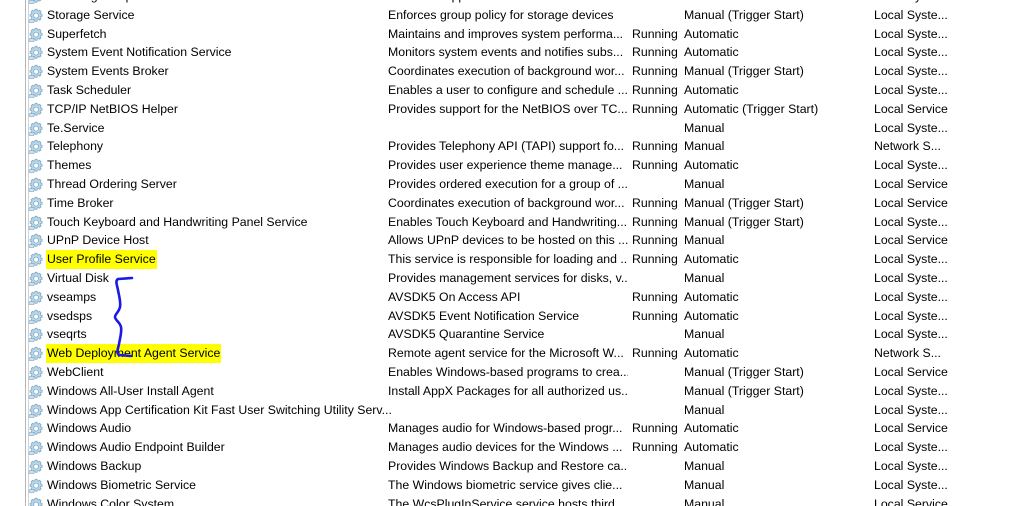 This screenshot has height=506, width=1024. I want to click on service-name-cell-text: Storage Service, so click(91, 14).